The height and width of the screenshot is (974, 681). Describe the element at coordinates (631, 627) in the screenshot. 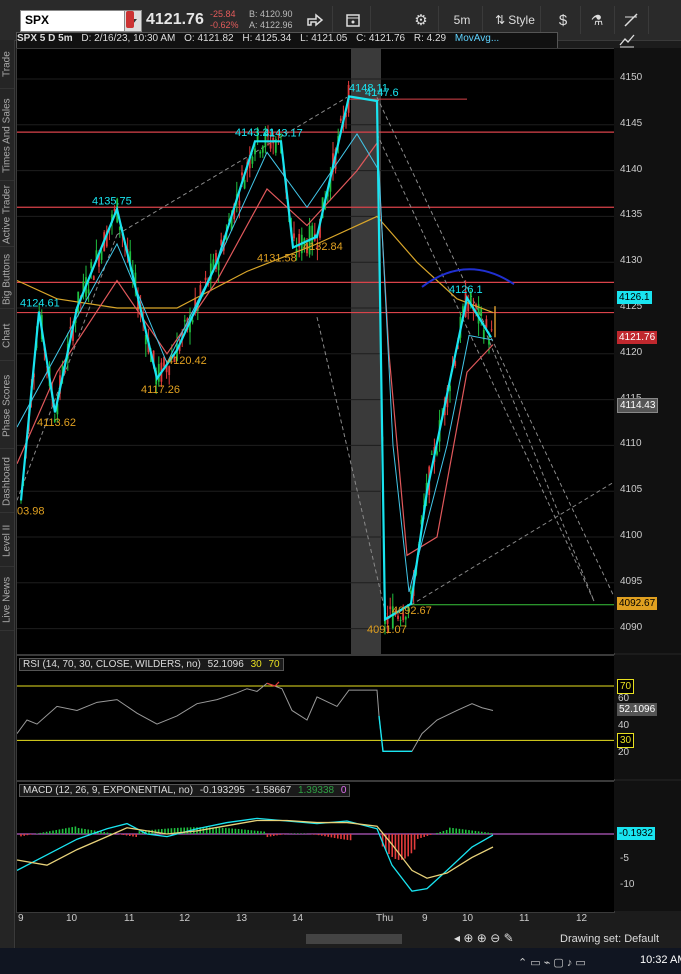

I see `price-axis-tick: 4090` at that location.